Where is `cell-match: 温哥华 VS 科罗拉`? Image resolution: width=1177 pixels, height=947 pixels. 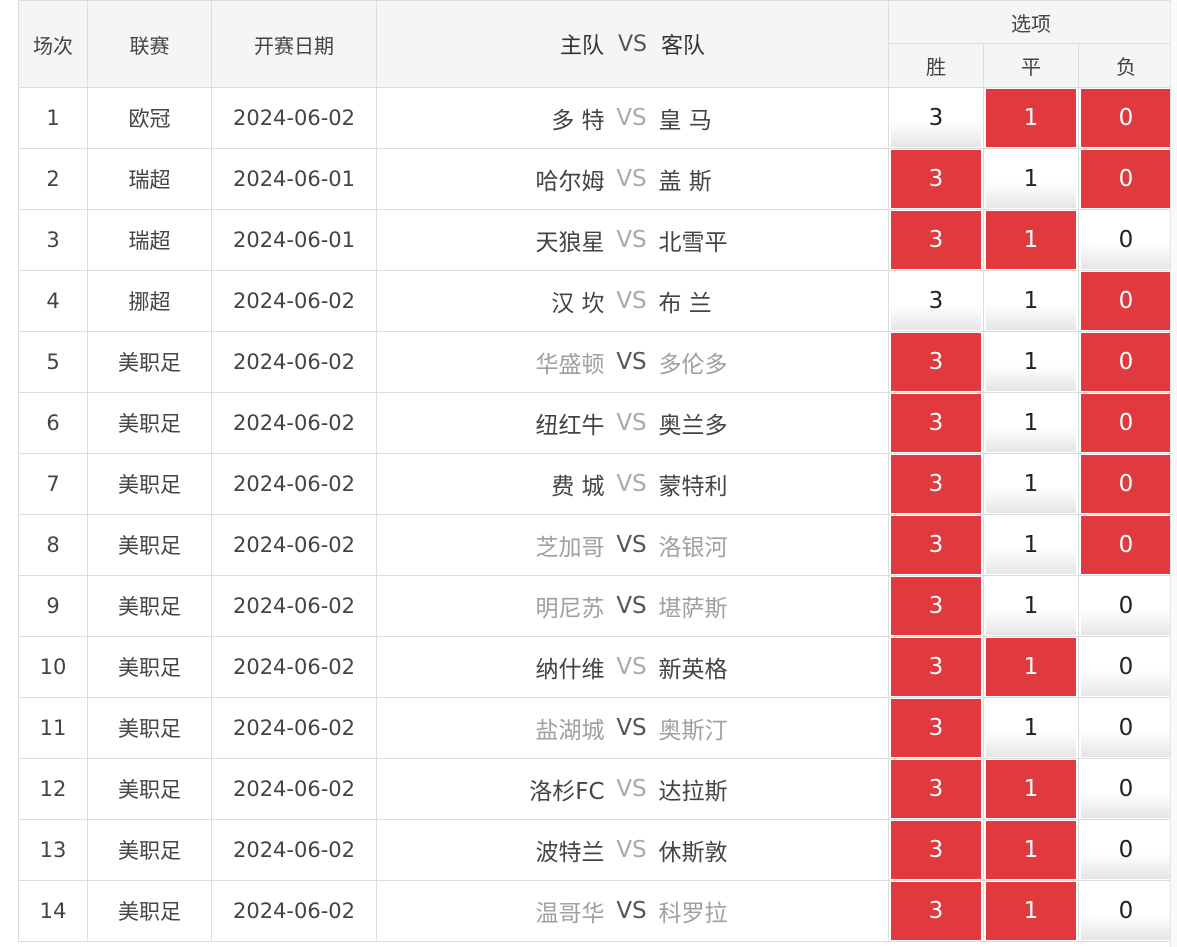
cell-match: 温哥华 VS 科罗拉 is located at coordinates (633, 911).